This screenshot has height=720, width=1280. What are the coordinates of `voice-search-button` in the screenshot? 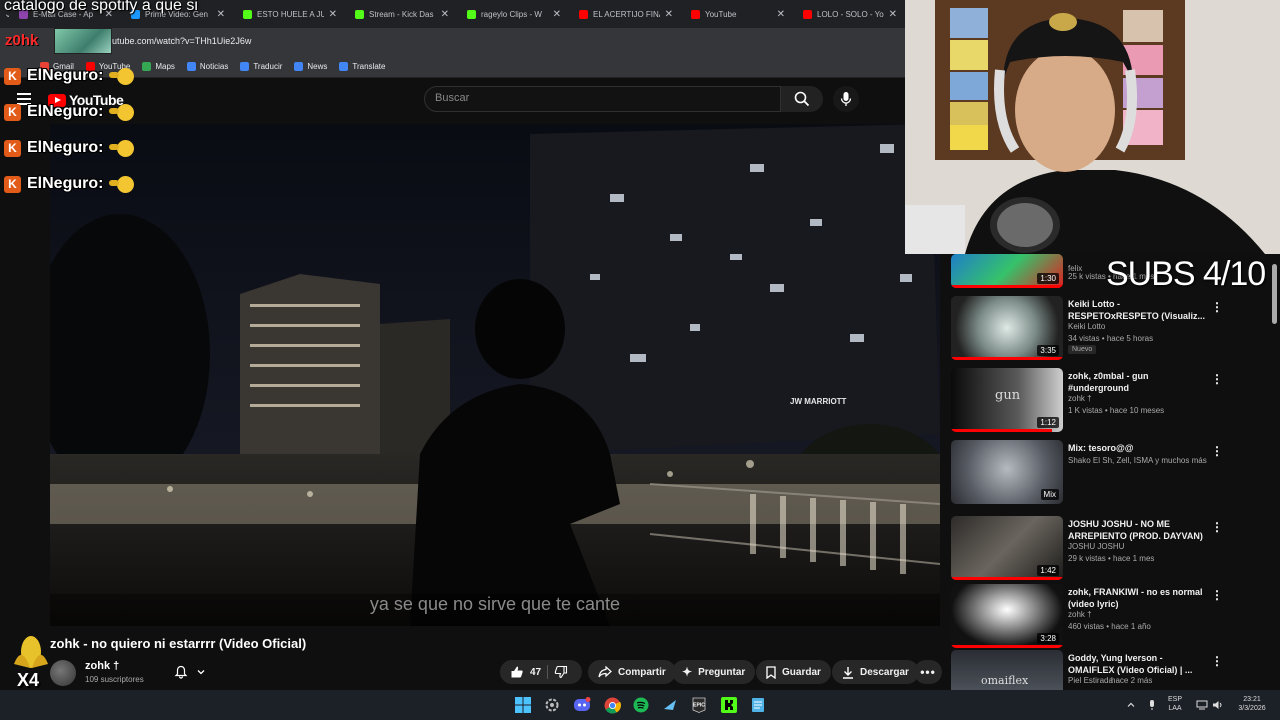 It's located at (846, 99).